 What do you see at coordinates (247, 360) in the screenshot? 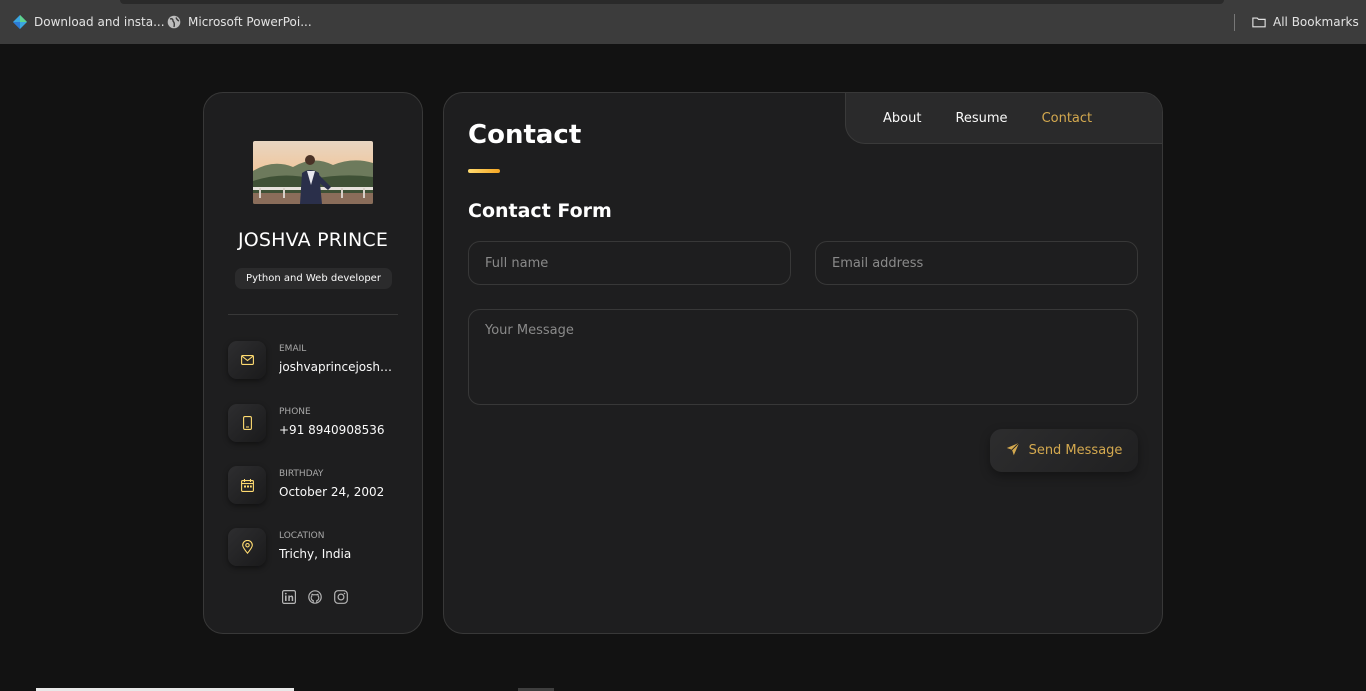
I see `mail-icon` at bounding box center [247, 360].